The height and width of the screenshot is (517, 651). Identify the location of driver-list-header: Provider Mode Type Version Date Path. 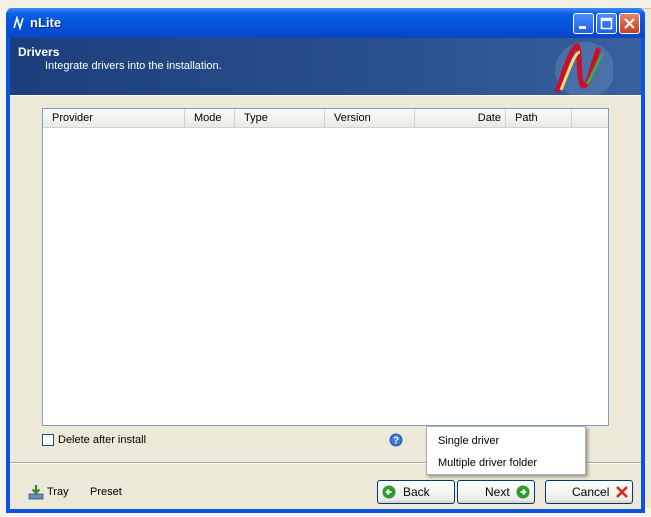
(325, 118).